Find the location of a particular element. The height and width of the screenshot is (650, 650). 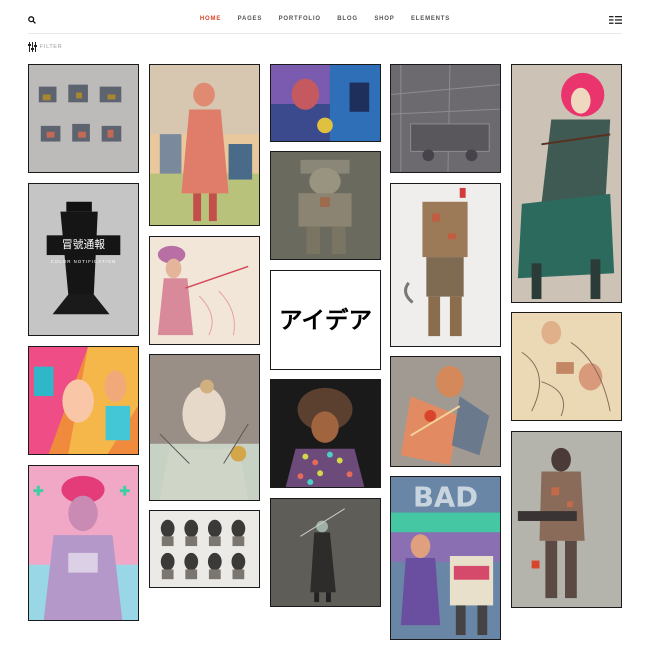

artwork-image: アイデア is located at coordinates (325, 320).